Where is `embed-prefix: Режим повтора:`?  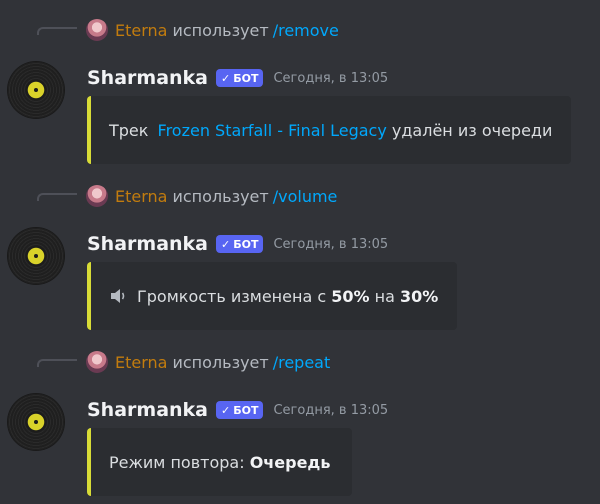
embed-prefix: Режим повтора: is located at coordinates (179, 462).